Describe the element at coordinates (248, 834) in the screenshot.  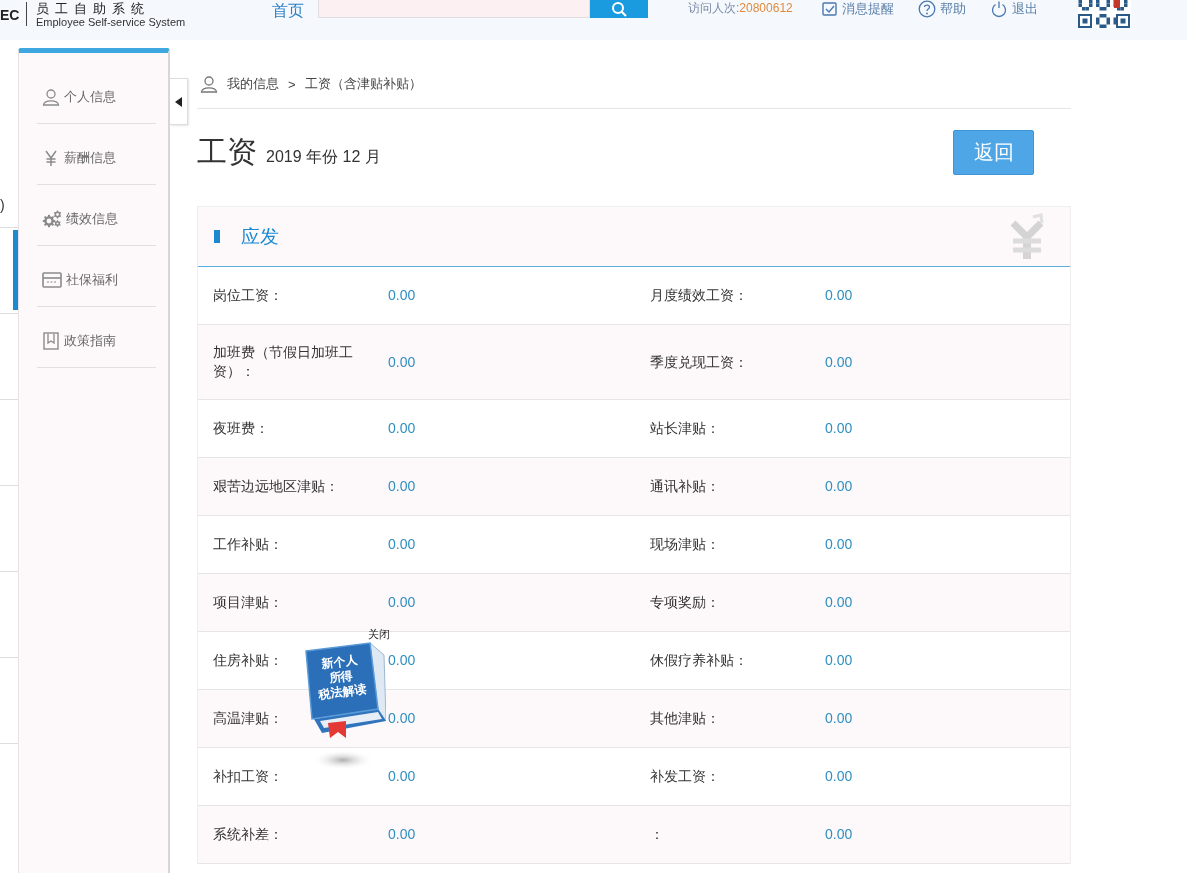
I see `field-label: 系统补差：` at that location.